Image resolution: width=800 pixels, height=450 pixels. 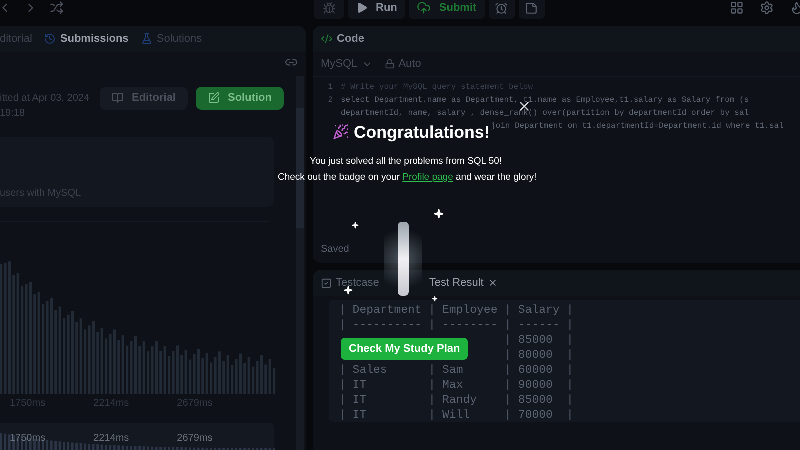 I want to click on code-line: join Department on t1.departmentId=Department.id where t1.sal, so click(x=637, y=126).